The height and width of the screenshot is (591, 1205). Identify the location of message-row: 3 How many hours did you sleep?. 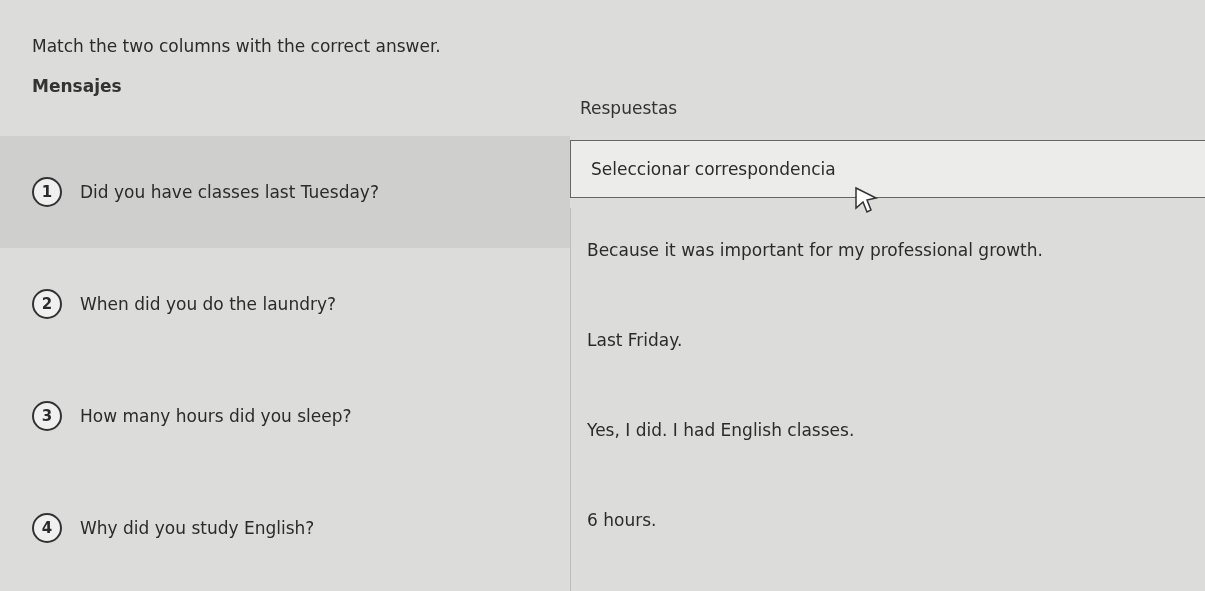
(285, 416).